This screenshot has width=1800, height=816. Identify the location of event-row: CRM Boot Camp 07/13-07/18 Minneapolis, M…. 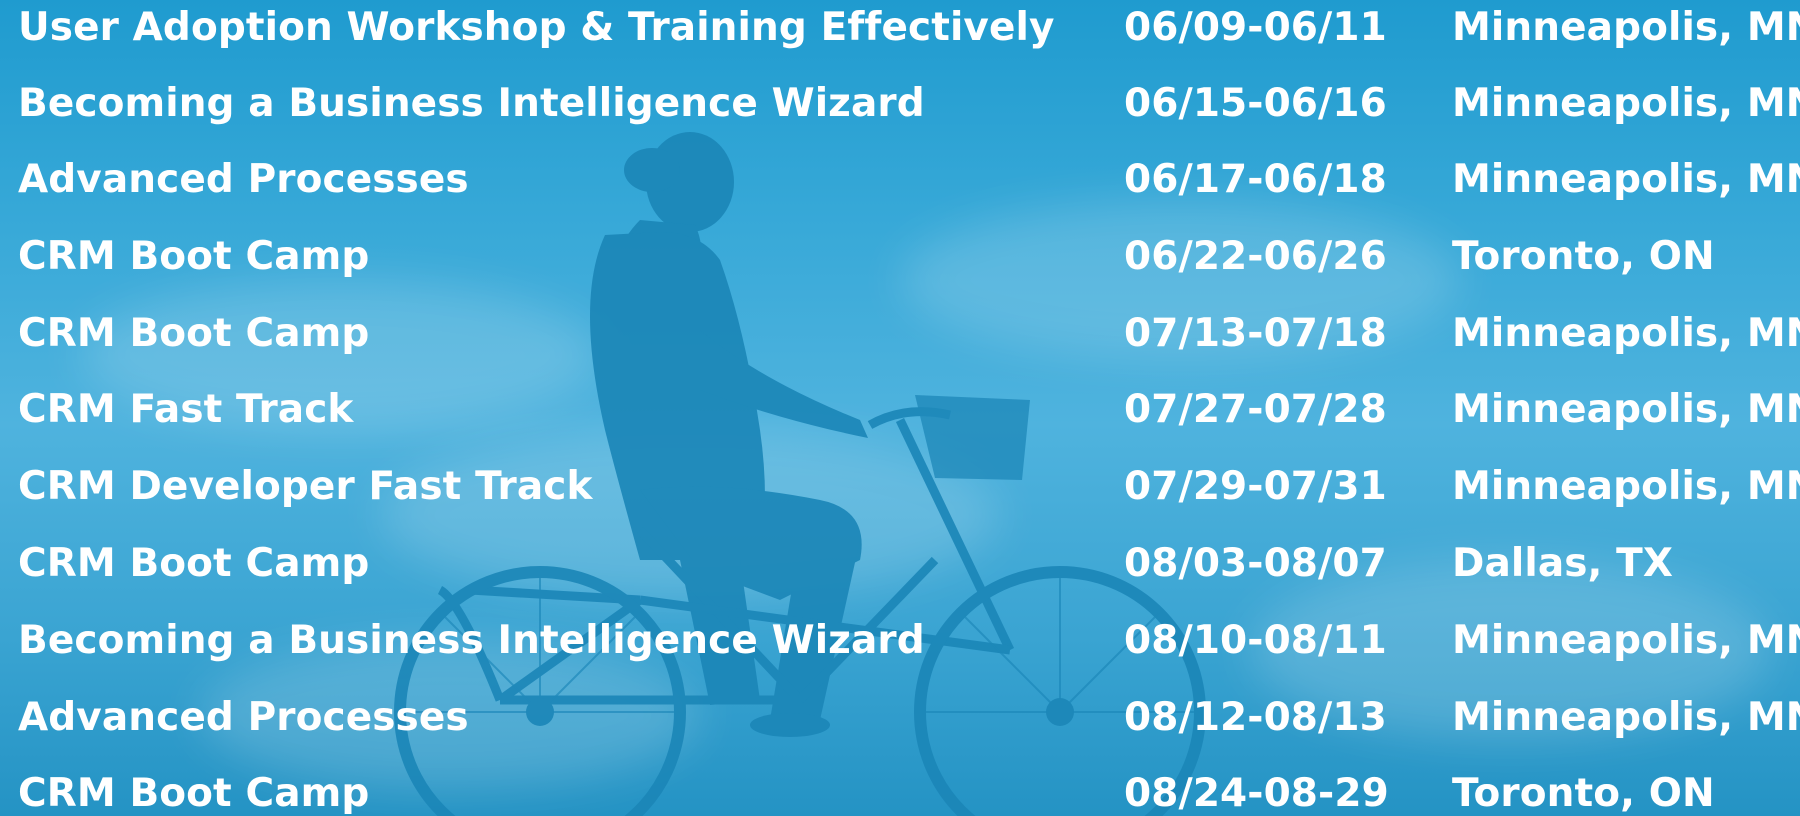
(900, 334).